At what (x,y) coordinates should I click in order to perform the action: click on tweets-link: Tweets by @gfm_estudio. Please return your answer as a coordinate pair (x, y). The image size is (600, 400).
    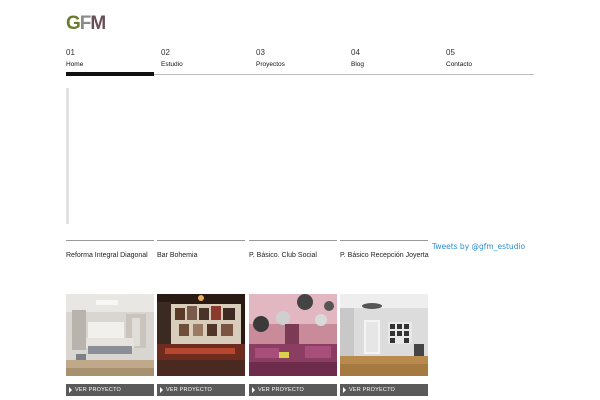
    Looking at the image, I should click on (478, 246).